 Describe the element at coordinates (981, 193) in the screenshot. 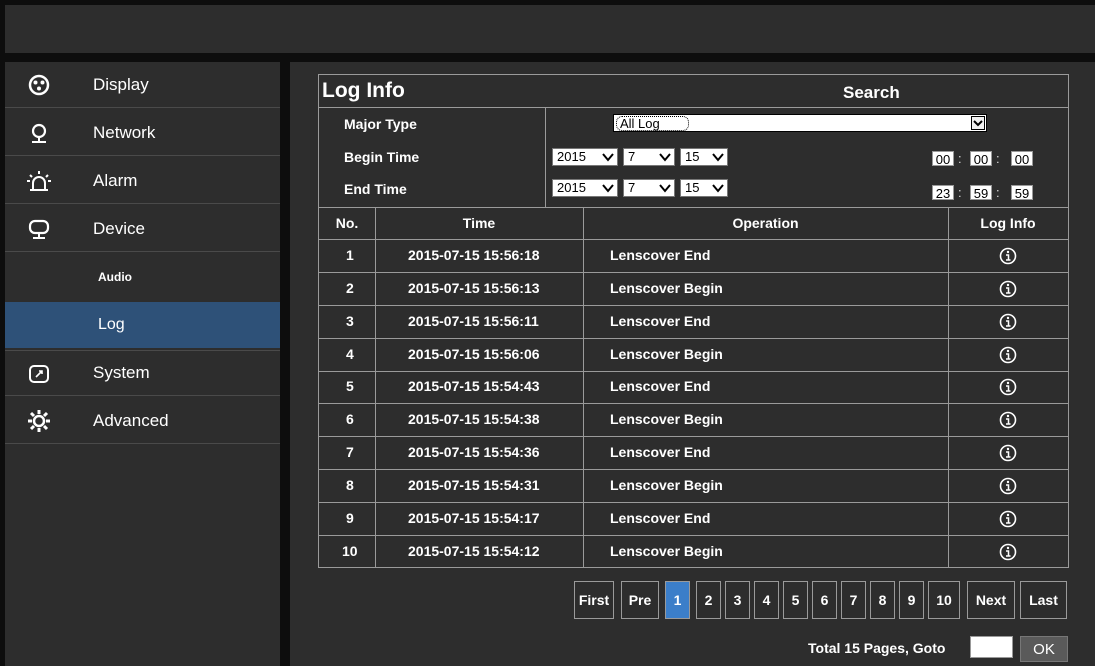

I see `end-minute-input: 59` at that location.